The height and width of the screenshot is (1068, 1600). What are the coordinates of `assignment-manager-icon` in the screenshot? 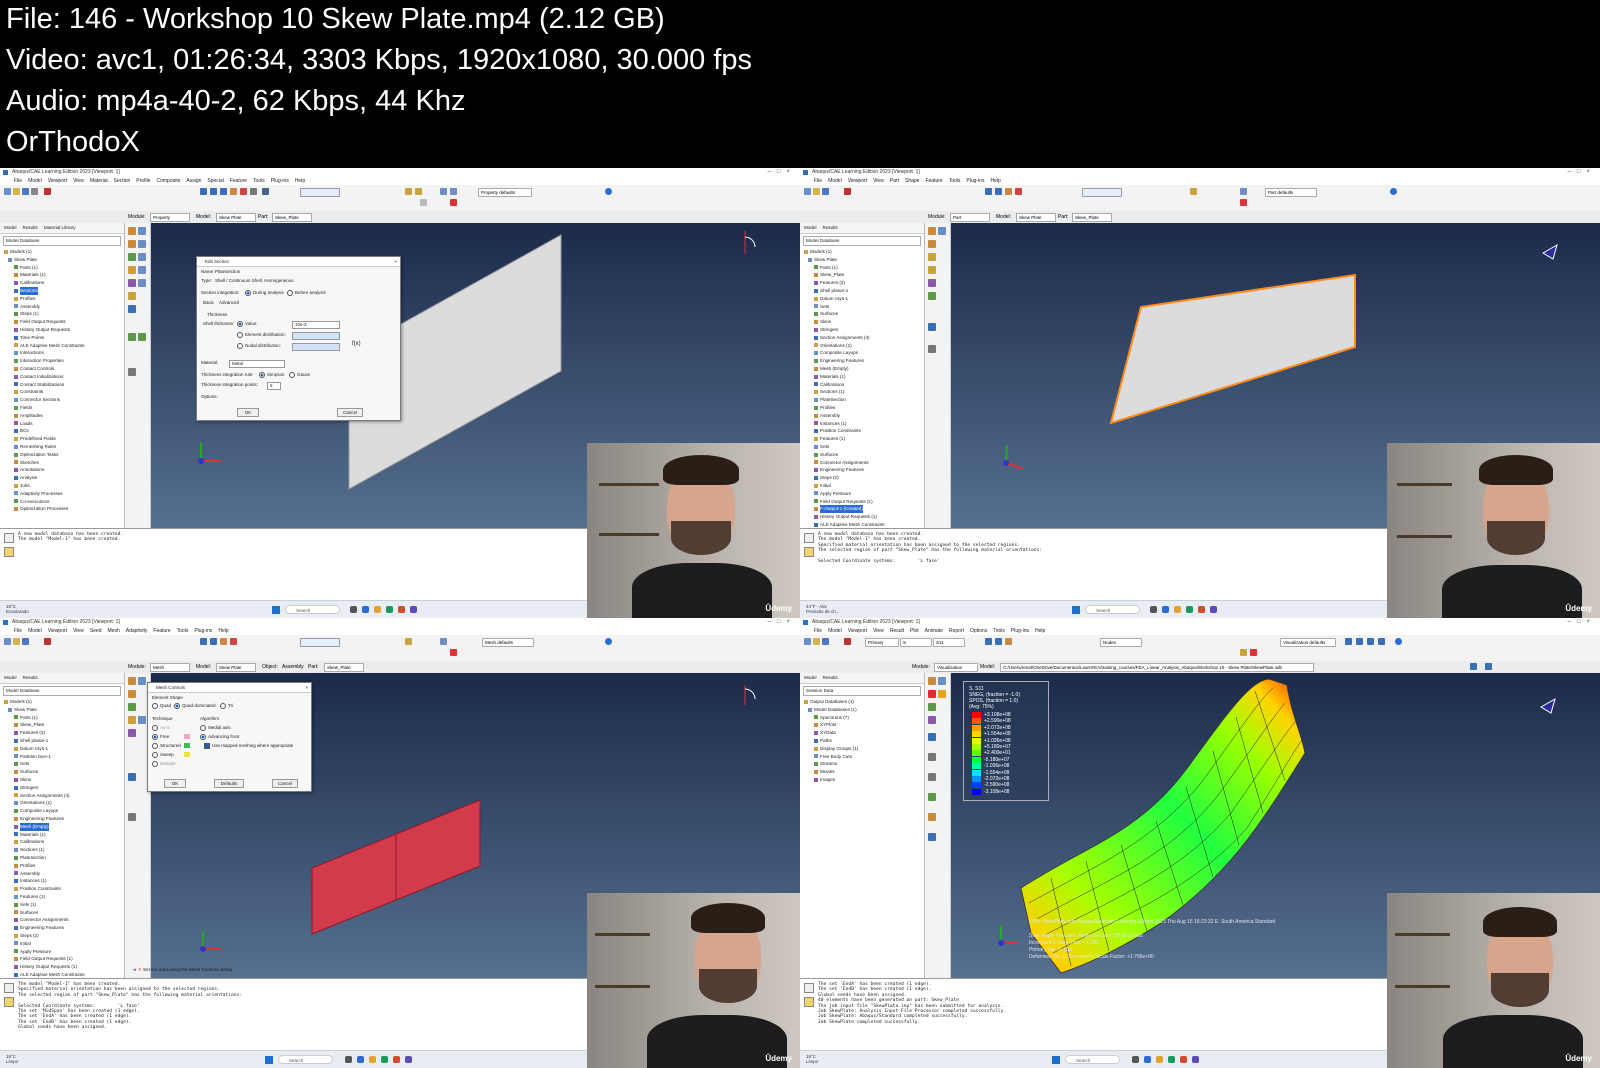 It's located at (142, 257).